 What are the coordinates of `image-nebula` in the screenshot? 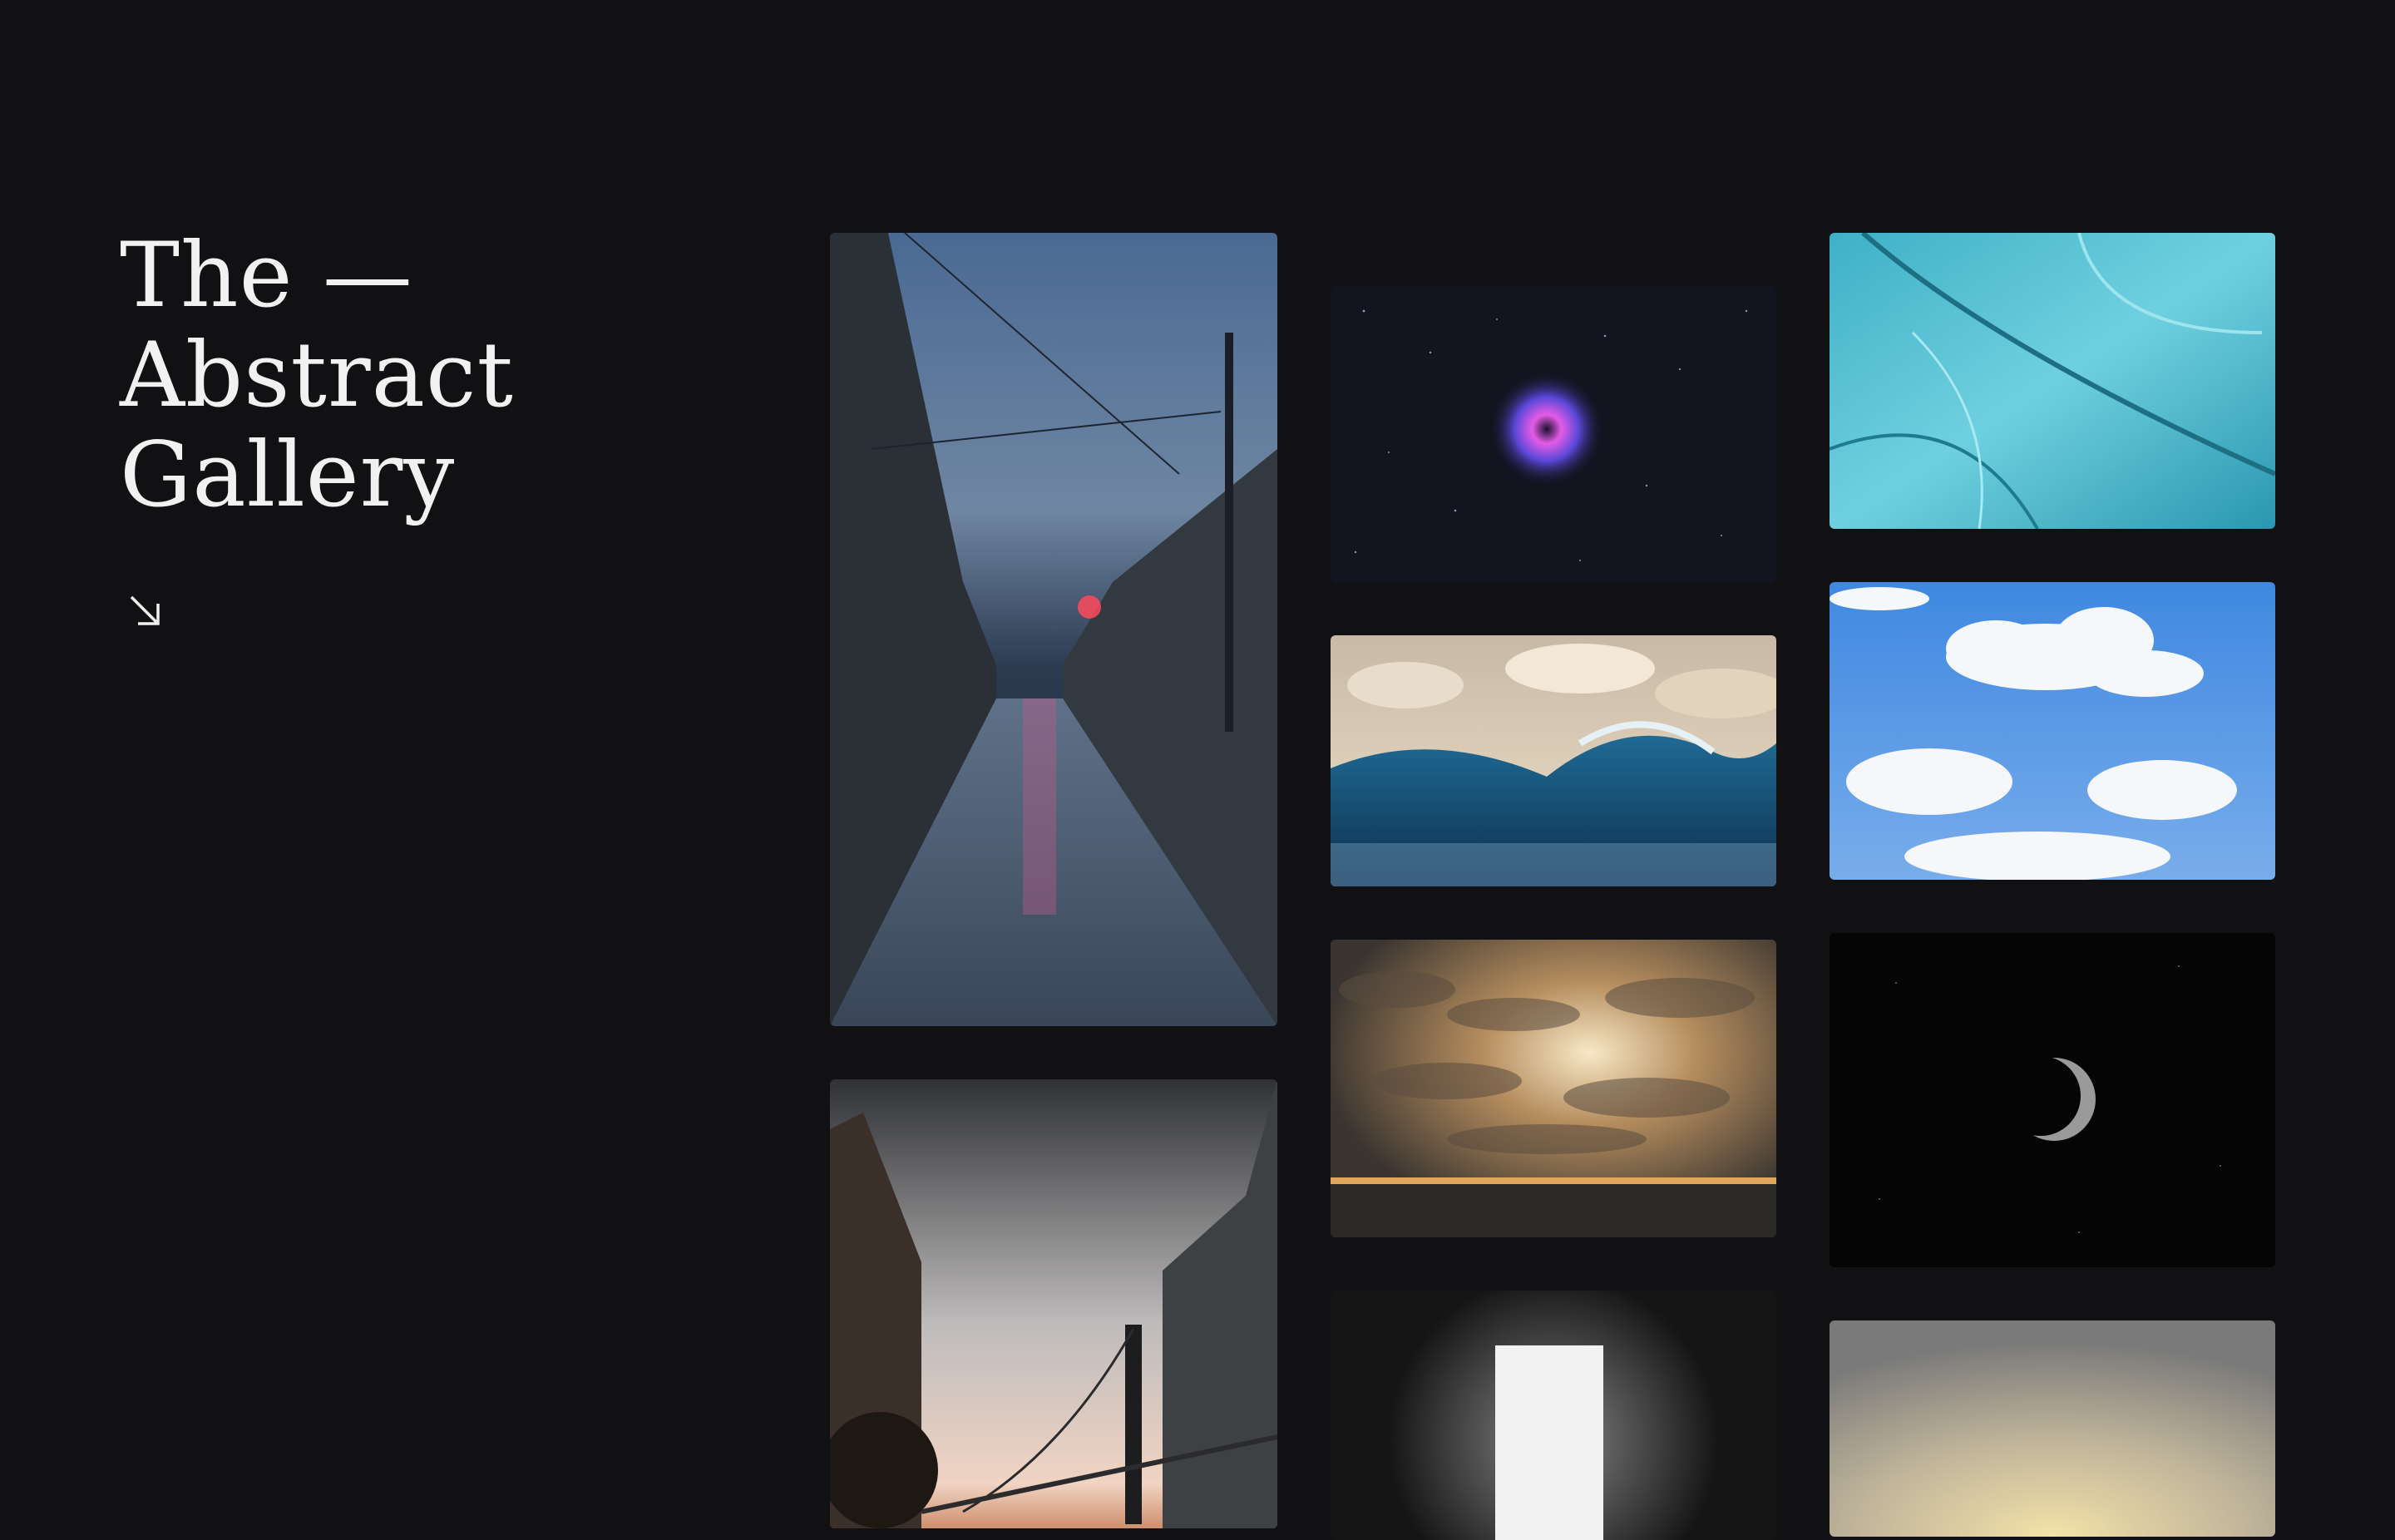 It's located at (1553, 434).